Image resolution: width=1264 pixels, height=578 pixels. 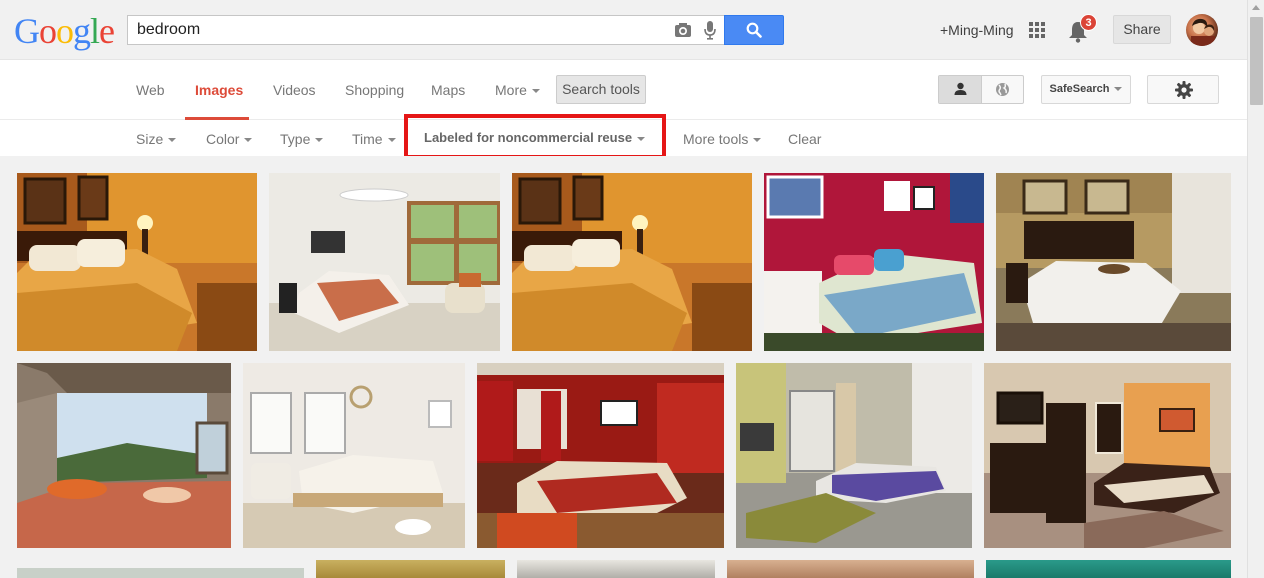 I want to click on tab-maps: Maps, so click(x=448, y=90).